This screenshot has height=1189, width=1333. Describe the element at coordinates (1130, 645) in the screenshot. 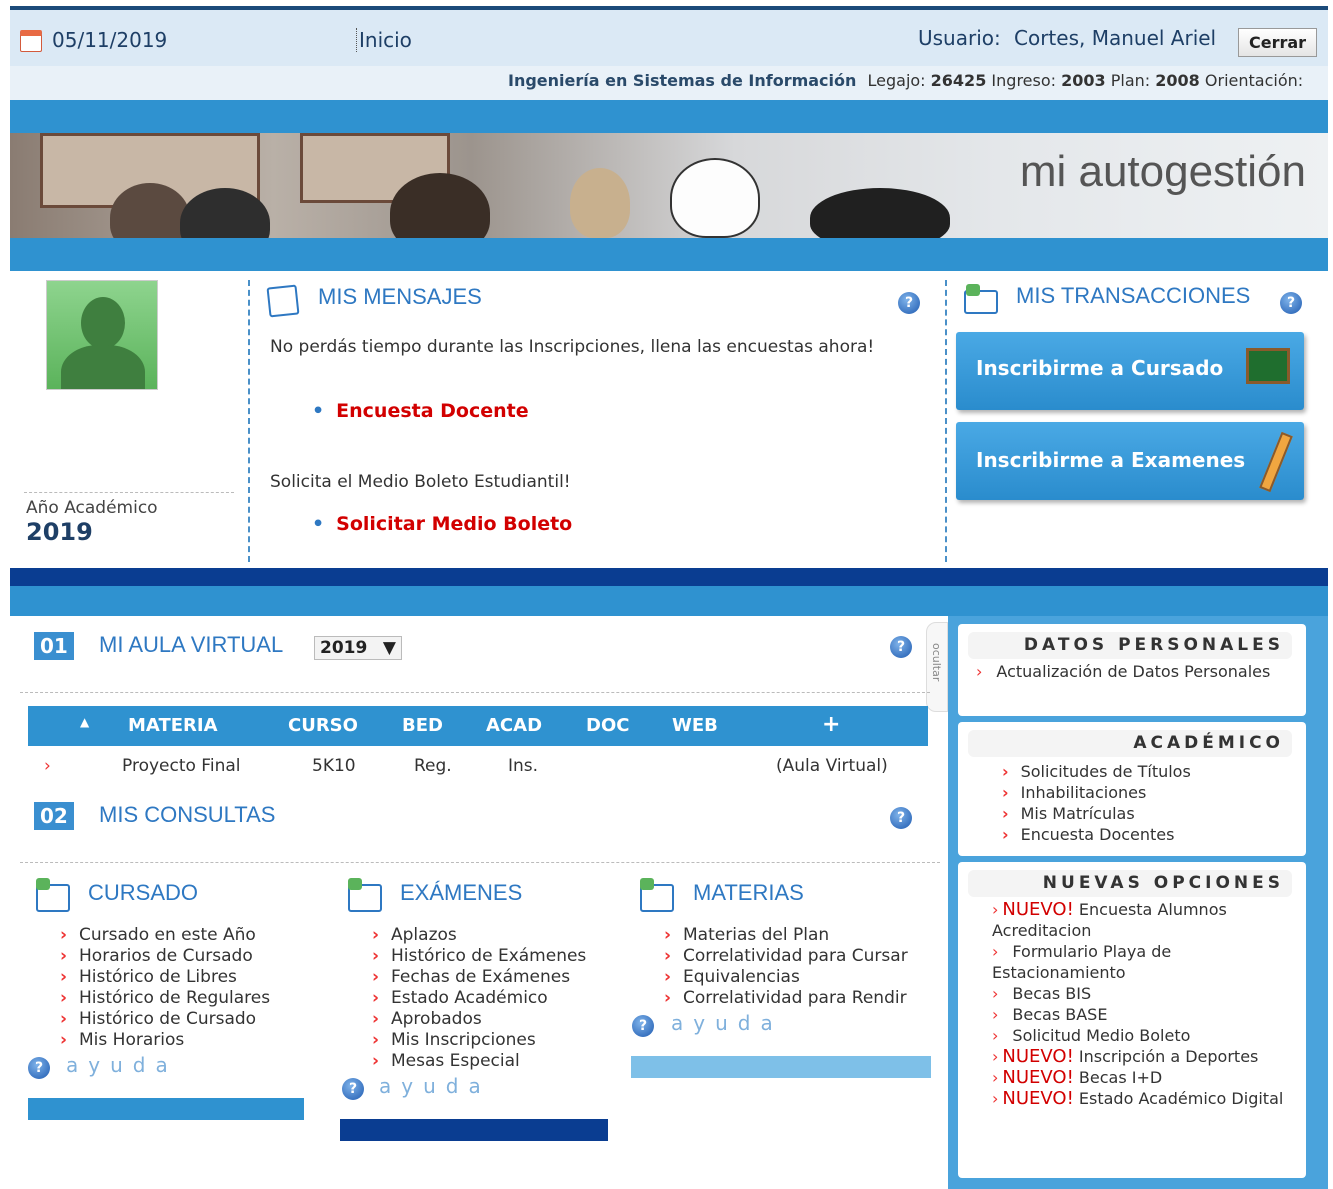

I see `datos-personales-title: DATOS PERSONALES` at that location.